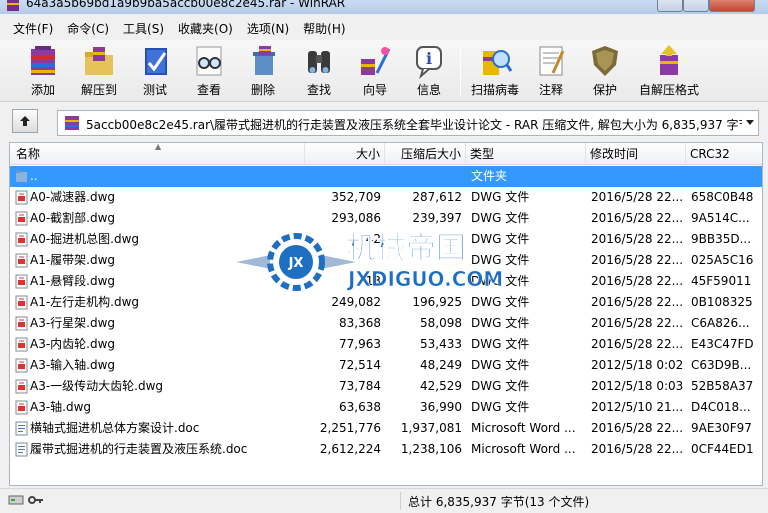 The height and width of the screenshot is (513, 768). Describe the element at coordinates (441, 386) in the screenshot. I see `file-packed-size: 42,529` at that location.